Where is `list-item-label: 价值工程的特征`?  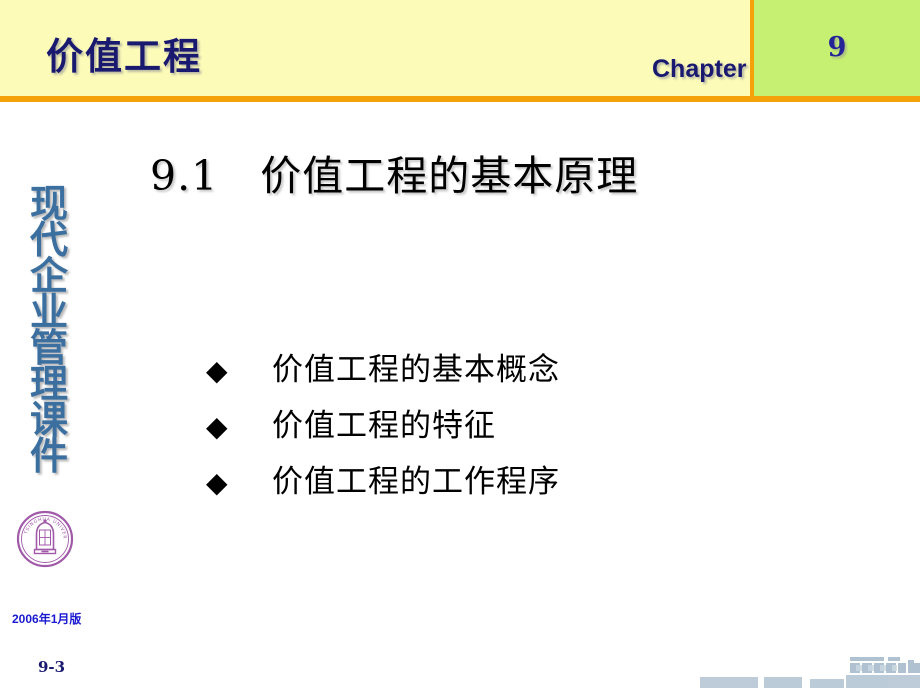
list-item-label: 价值工程的特征 is located at coordinates (384, 426).